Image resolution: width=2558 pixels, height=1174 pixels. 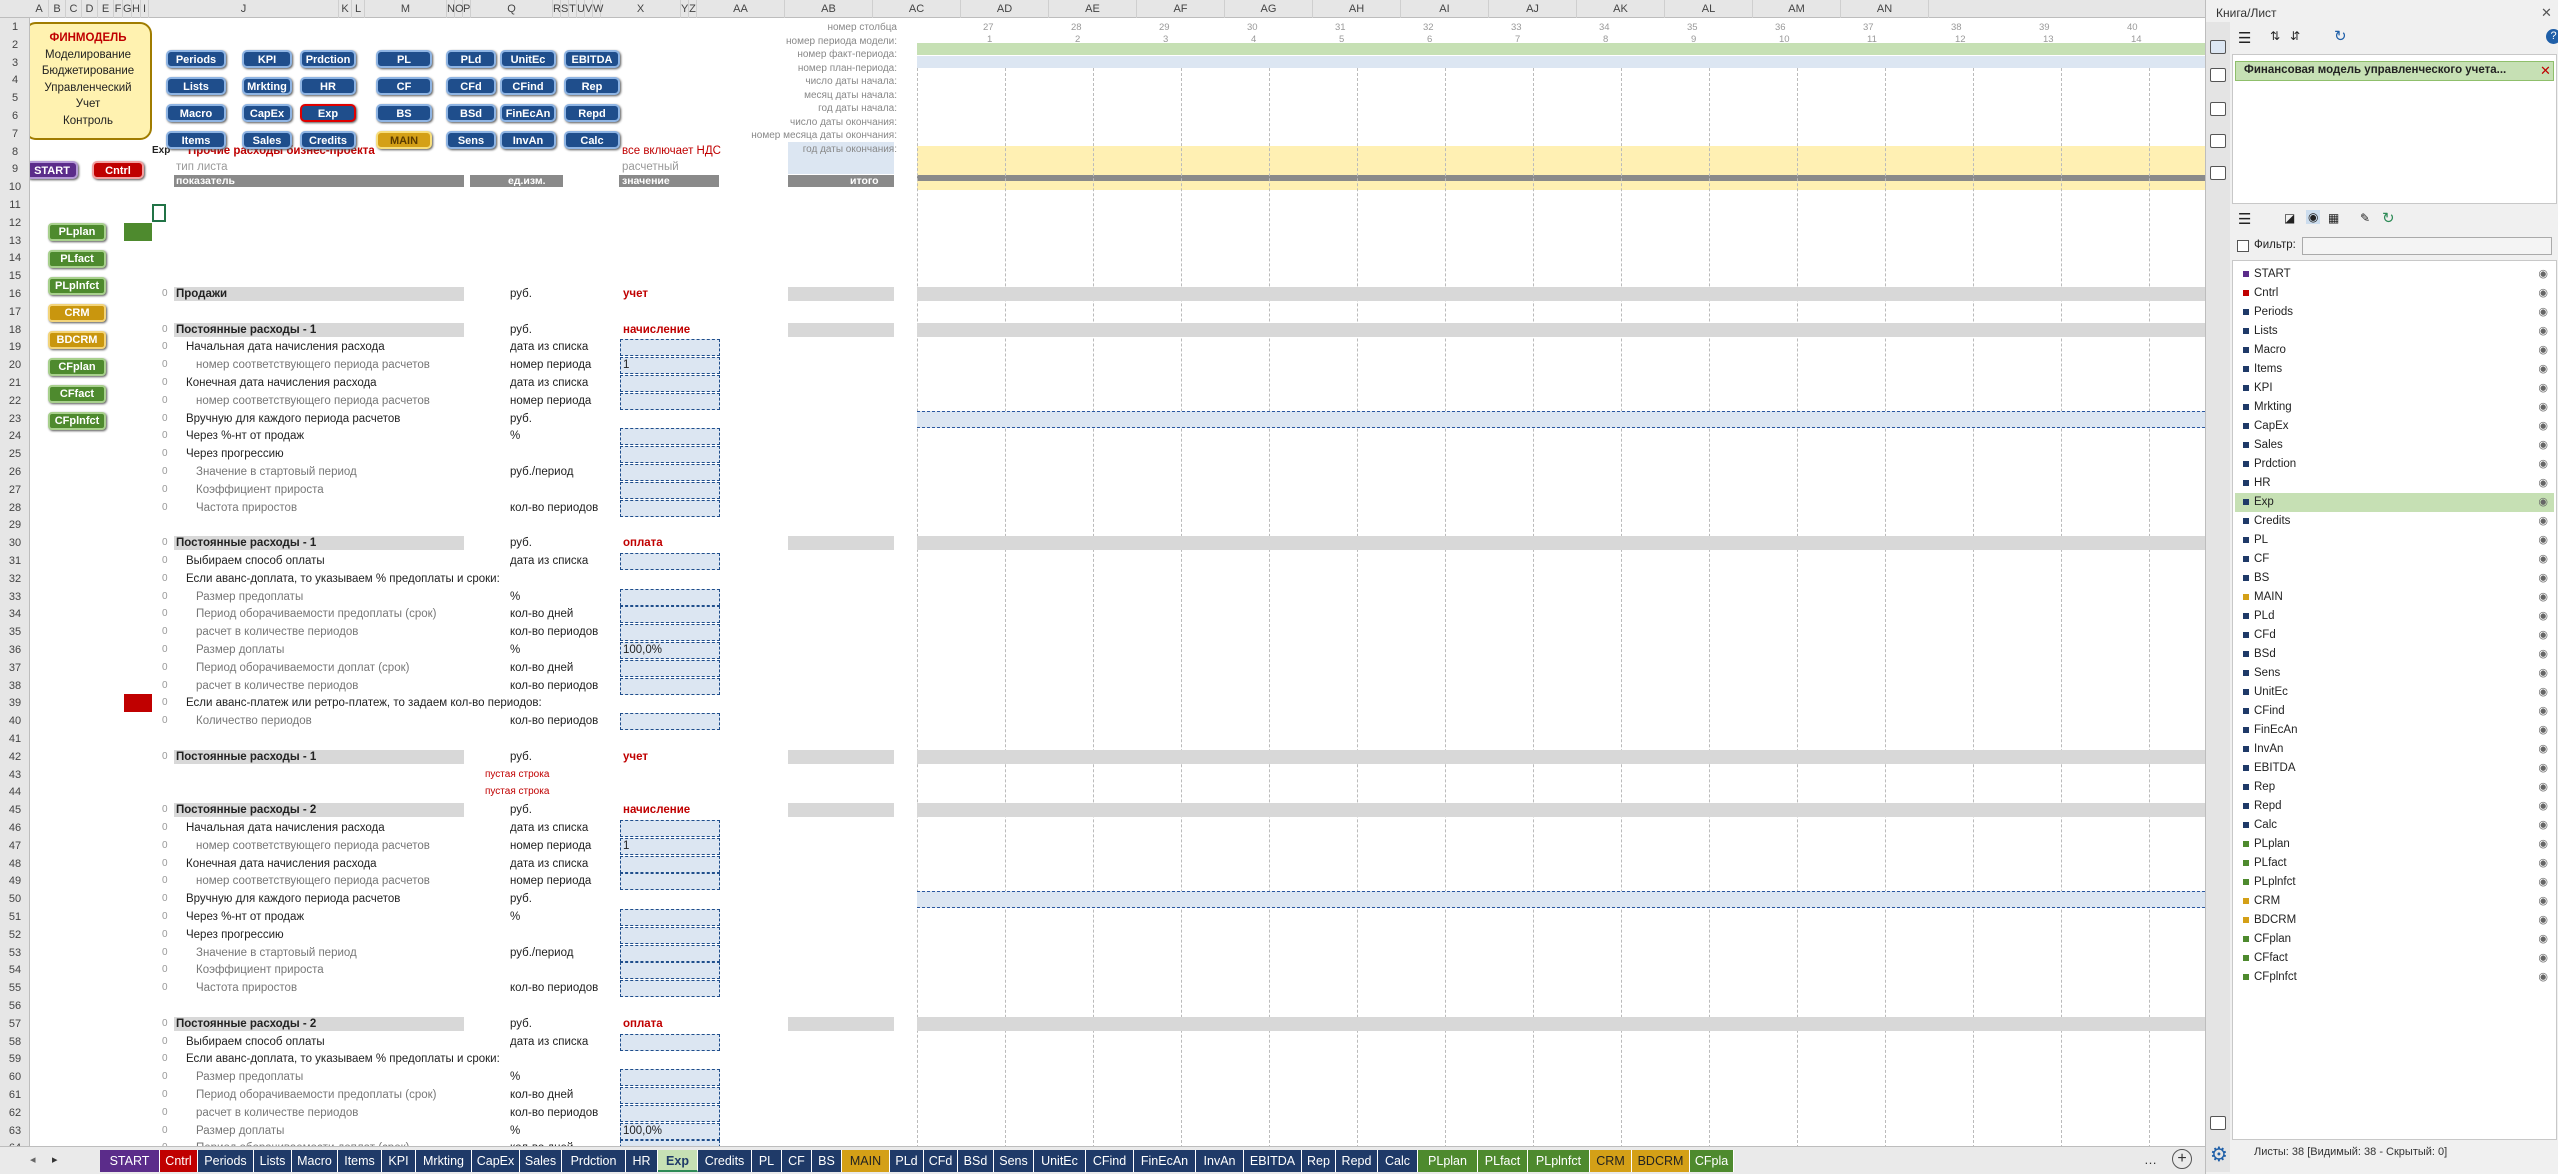 I want to click on manual-input-band, so click(x=1561, y=419).